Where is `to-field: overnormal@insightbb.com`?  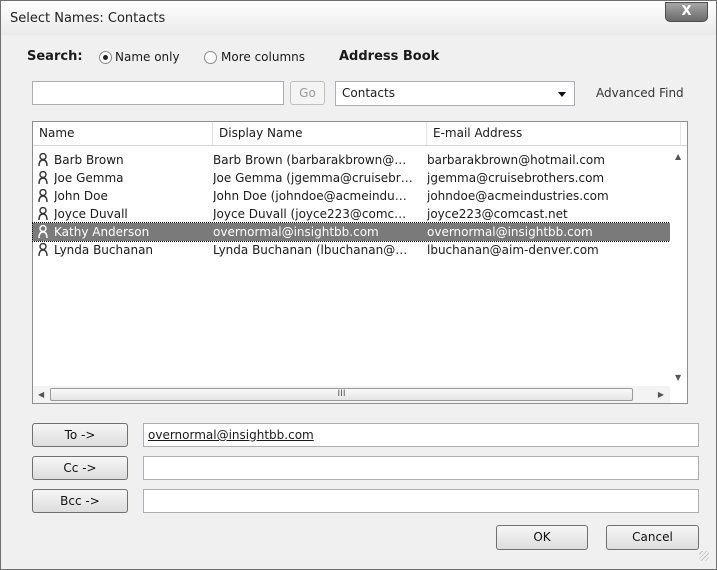
to-field: overnormal@insightbb.com is located at coordinates (421, 435).